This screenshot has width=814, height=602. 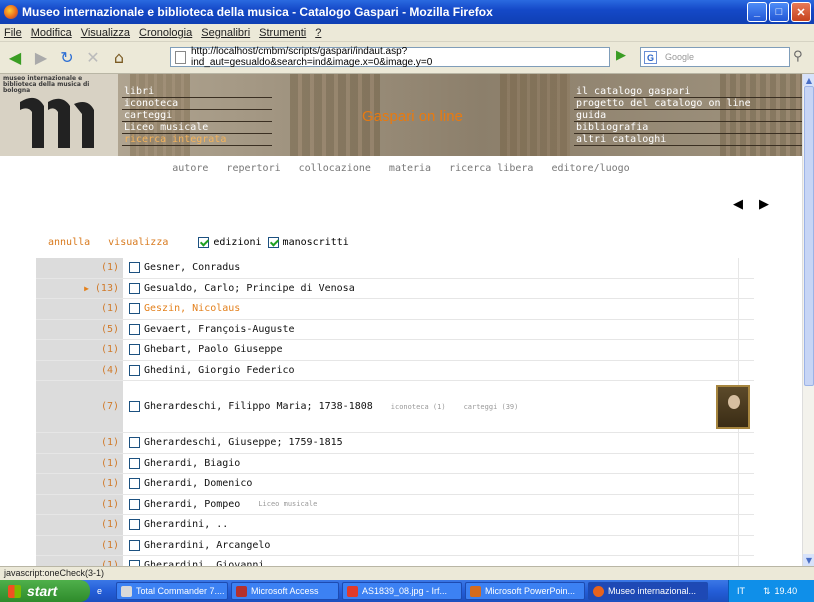 I want to click on tab-materia: materia, so click(x=410, y=168).